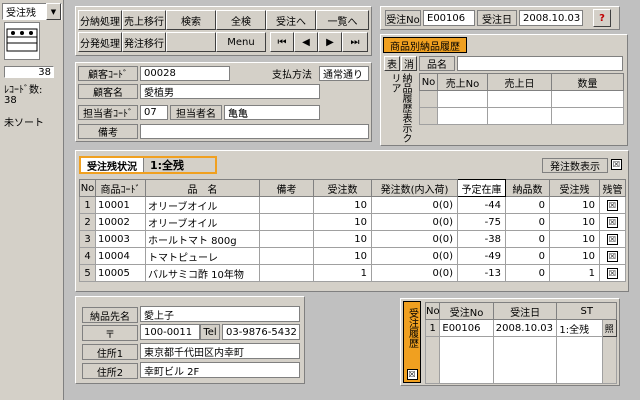 The width and height of the screenshot is (640, 400). Describe the element at coordinates (108, 112) in the screenshot. I see `staff-code-label: 担当者ｺｰﾄﾞ` at that location.